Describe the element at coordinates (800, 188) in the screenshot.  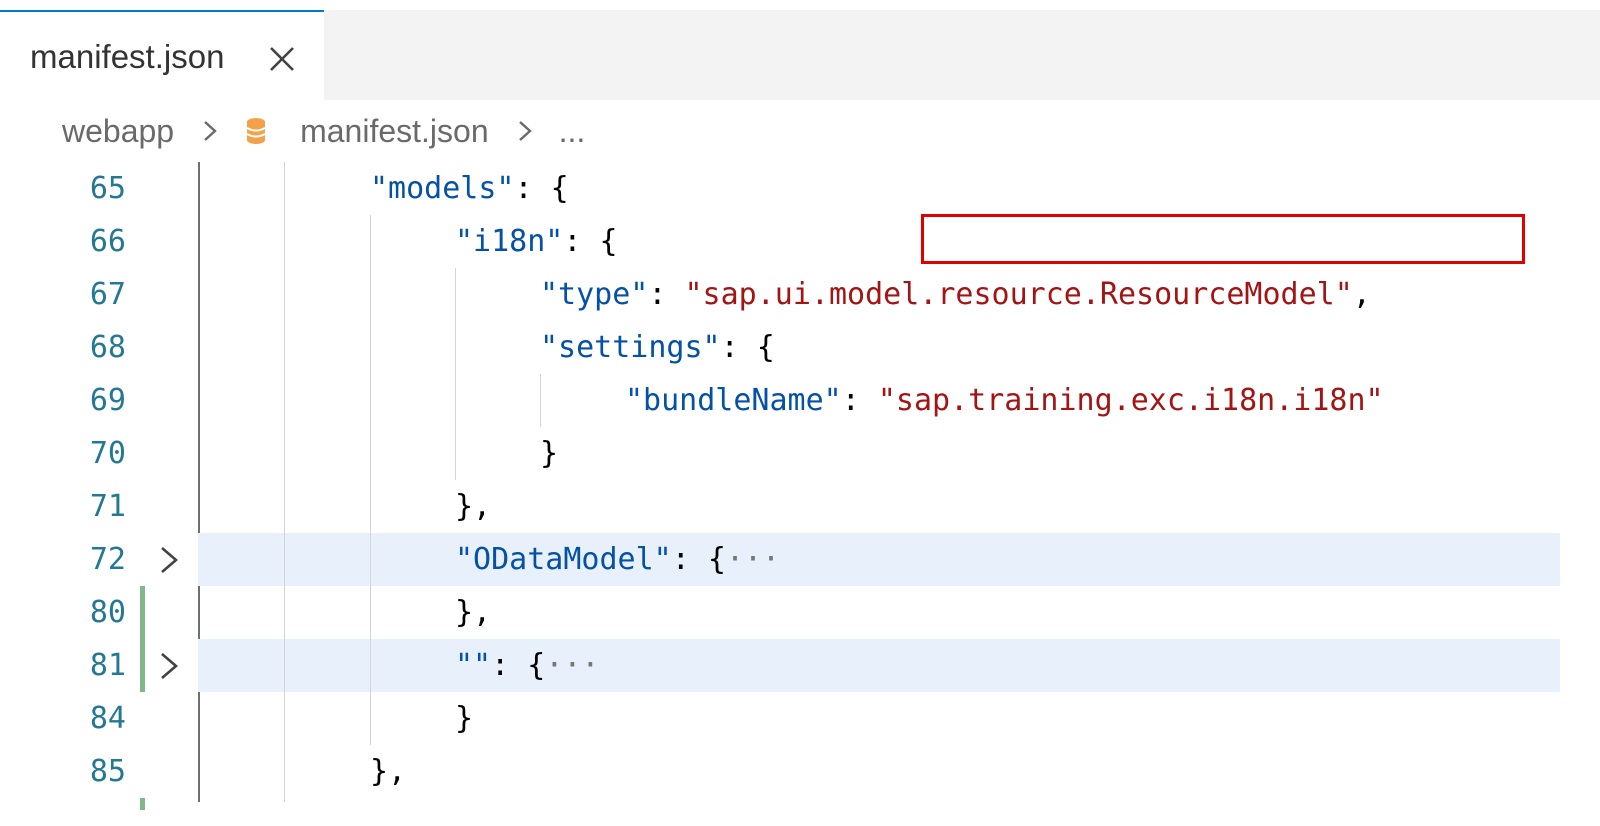
I see `code-line: 65 "models": {` at that location.